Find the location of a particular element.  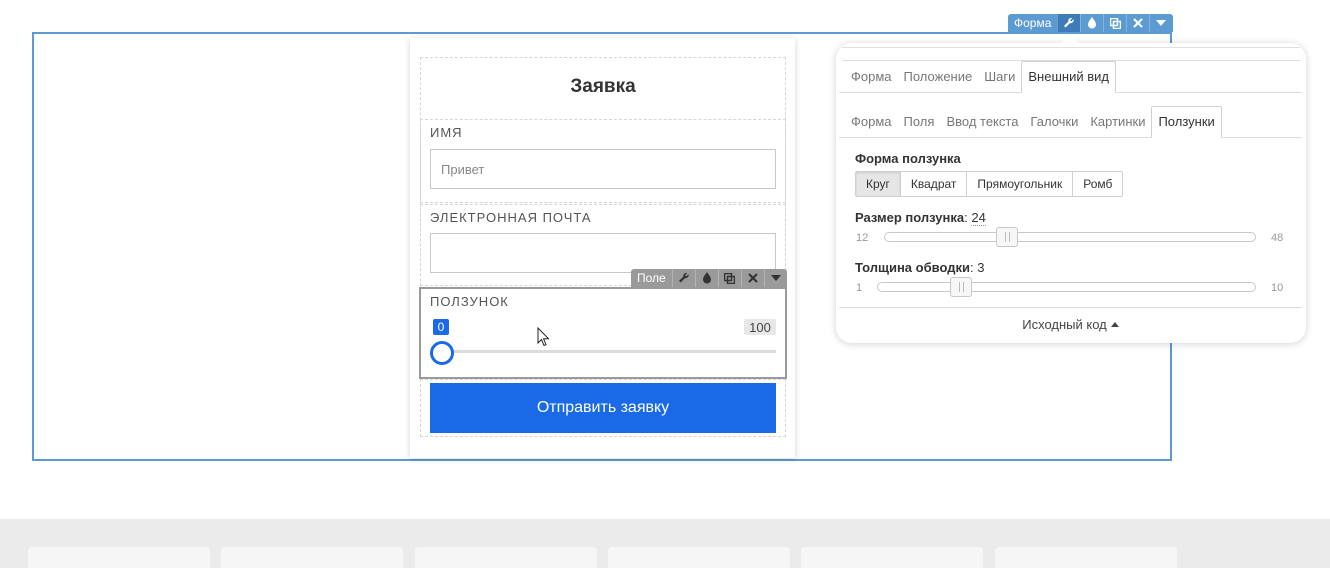

subtab-text-input: Ввод текста is located at coordinates (982, 122).